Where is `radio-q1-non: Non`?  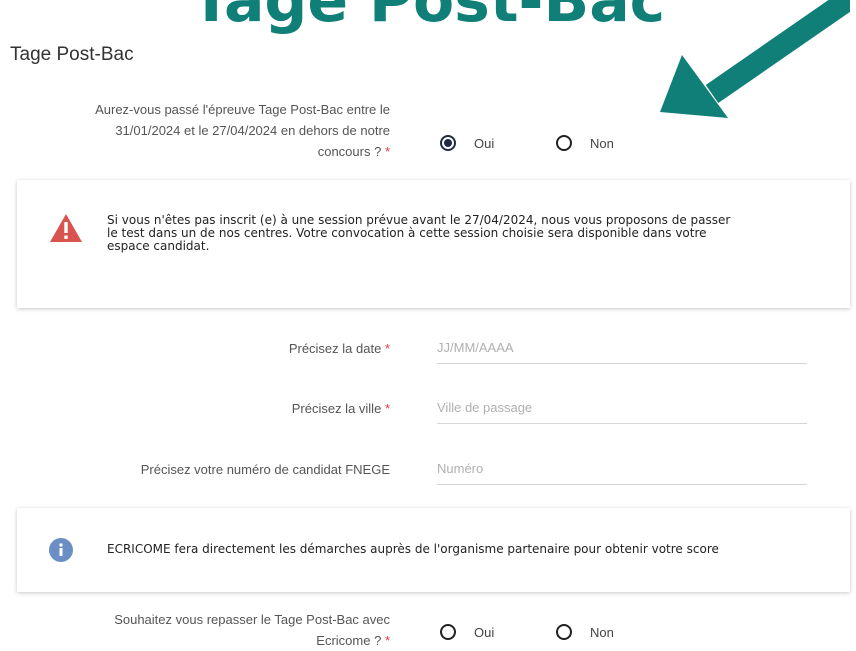
radio-q1-non: Non is located at coordinates (585, 143).